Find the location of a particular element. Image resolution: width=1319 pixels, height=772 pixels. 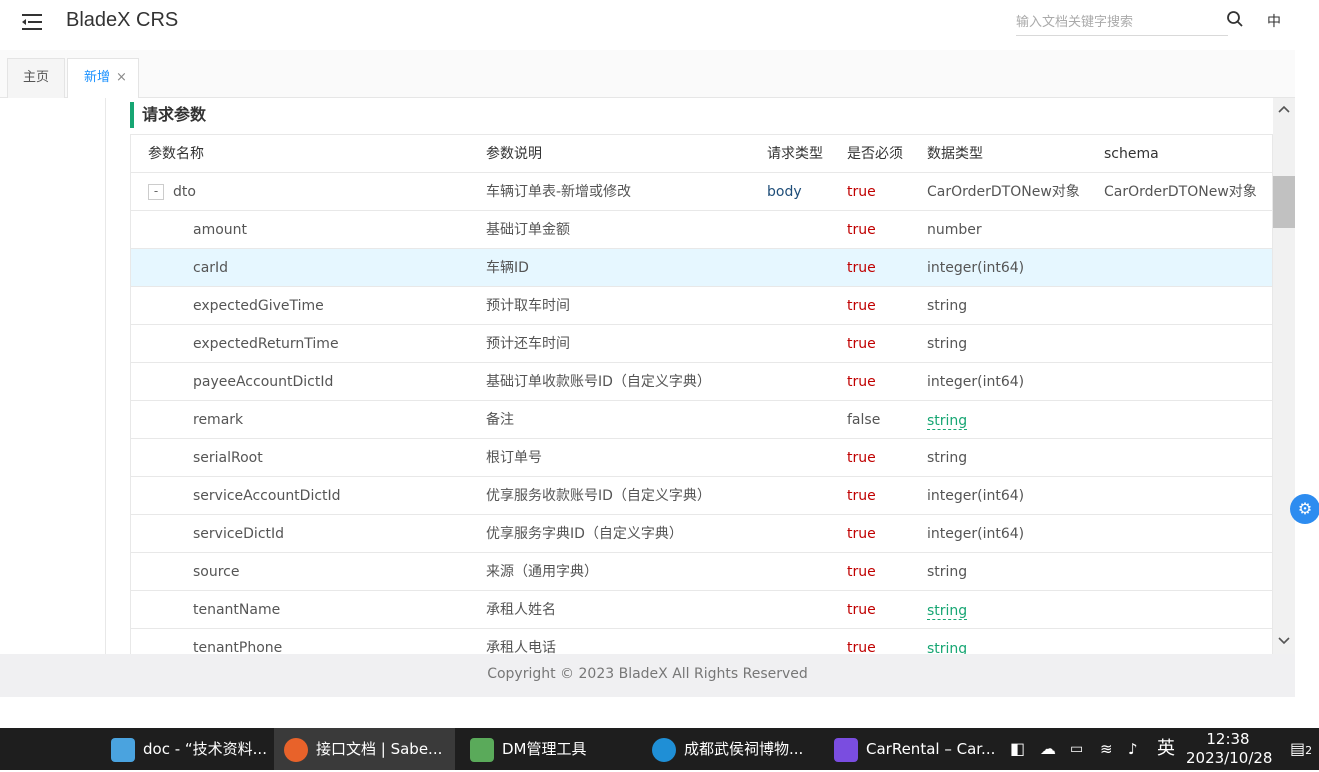

param-desc: 基础订单金额 is located at coordinates (528, 230).